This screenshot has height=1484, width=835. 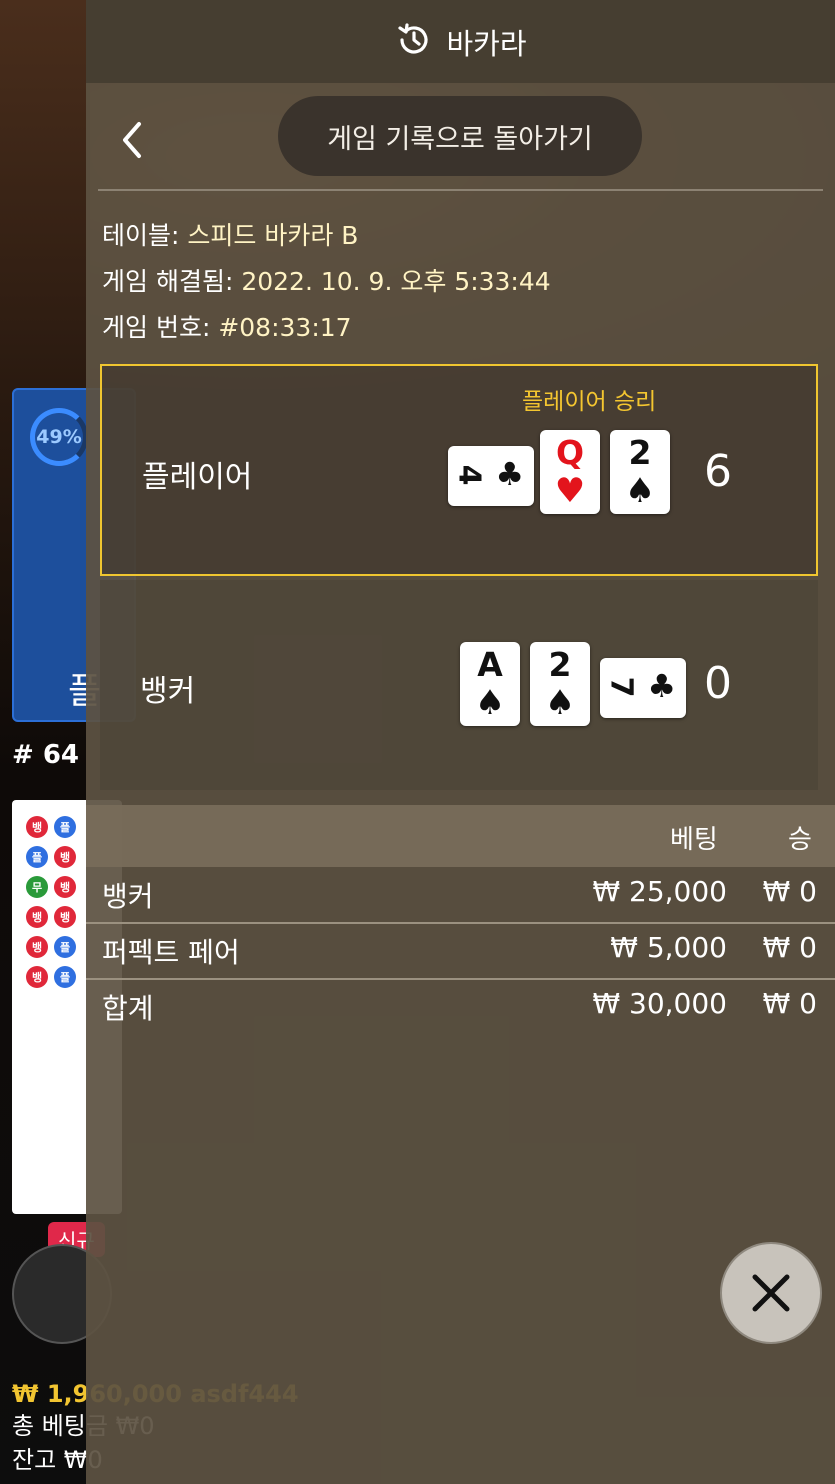 What do you see at coordinates (128, 1008) in the screenshot?
I see `total-label: 합계` at bounding box center [128, 1008].